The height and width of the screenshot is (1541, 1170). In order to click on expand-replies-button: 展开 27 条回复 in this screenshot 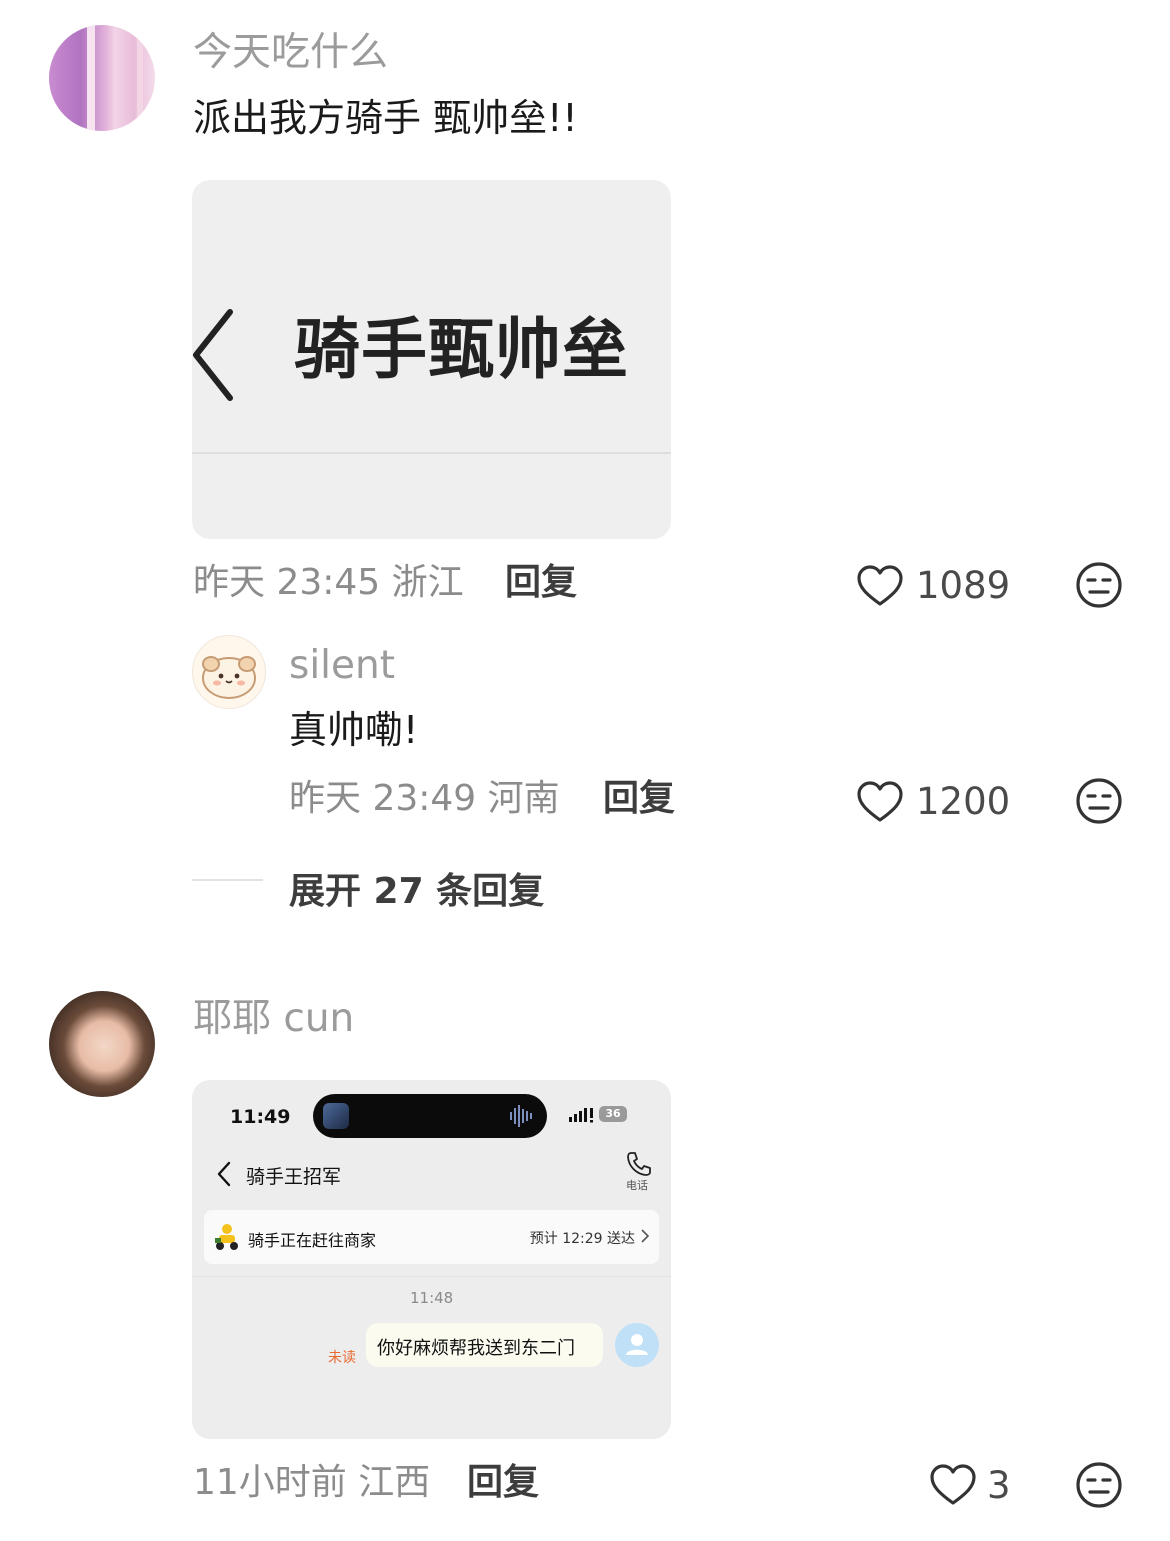, I will do `click(416, 888)`.